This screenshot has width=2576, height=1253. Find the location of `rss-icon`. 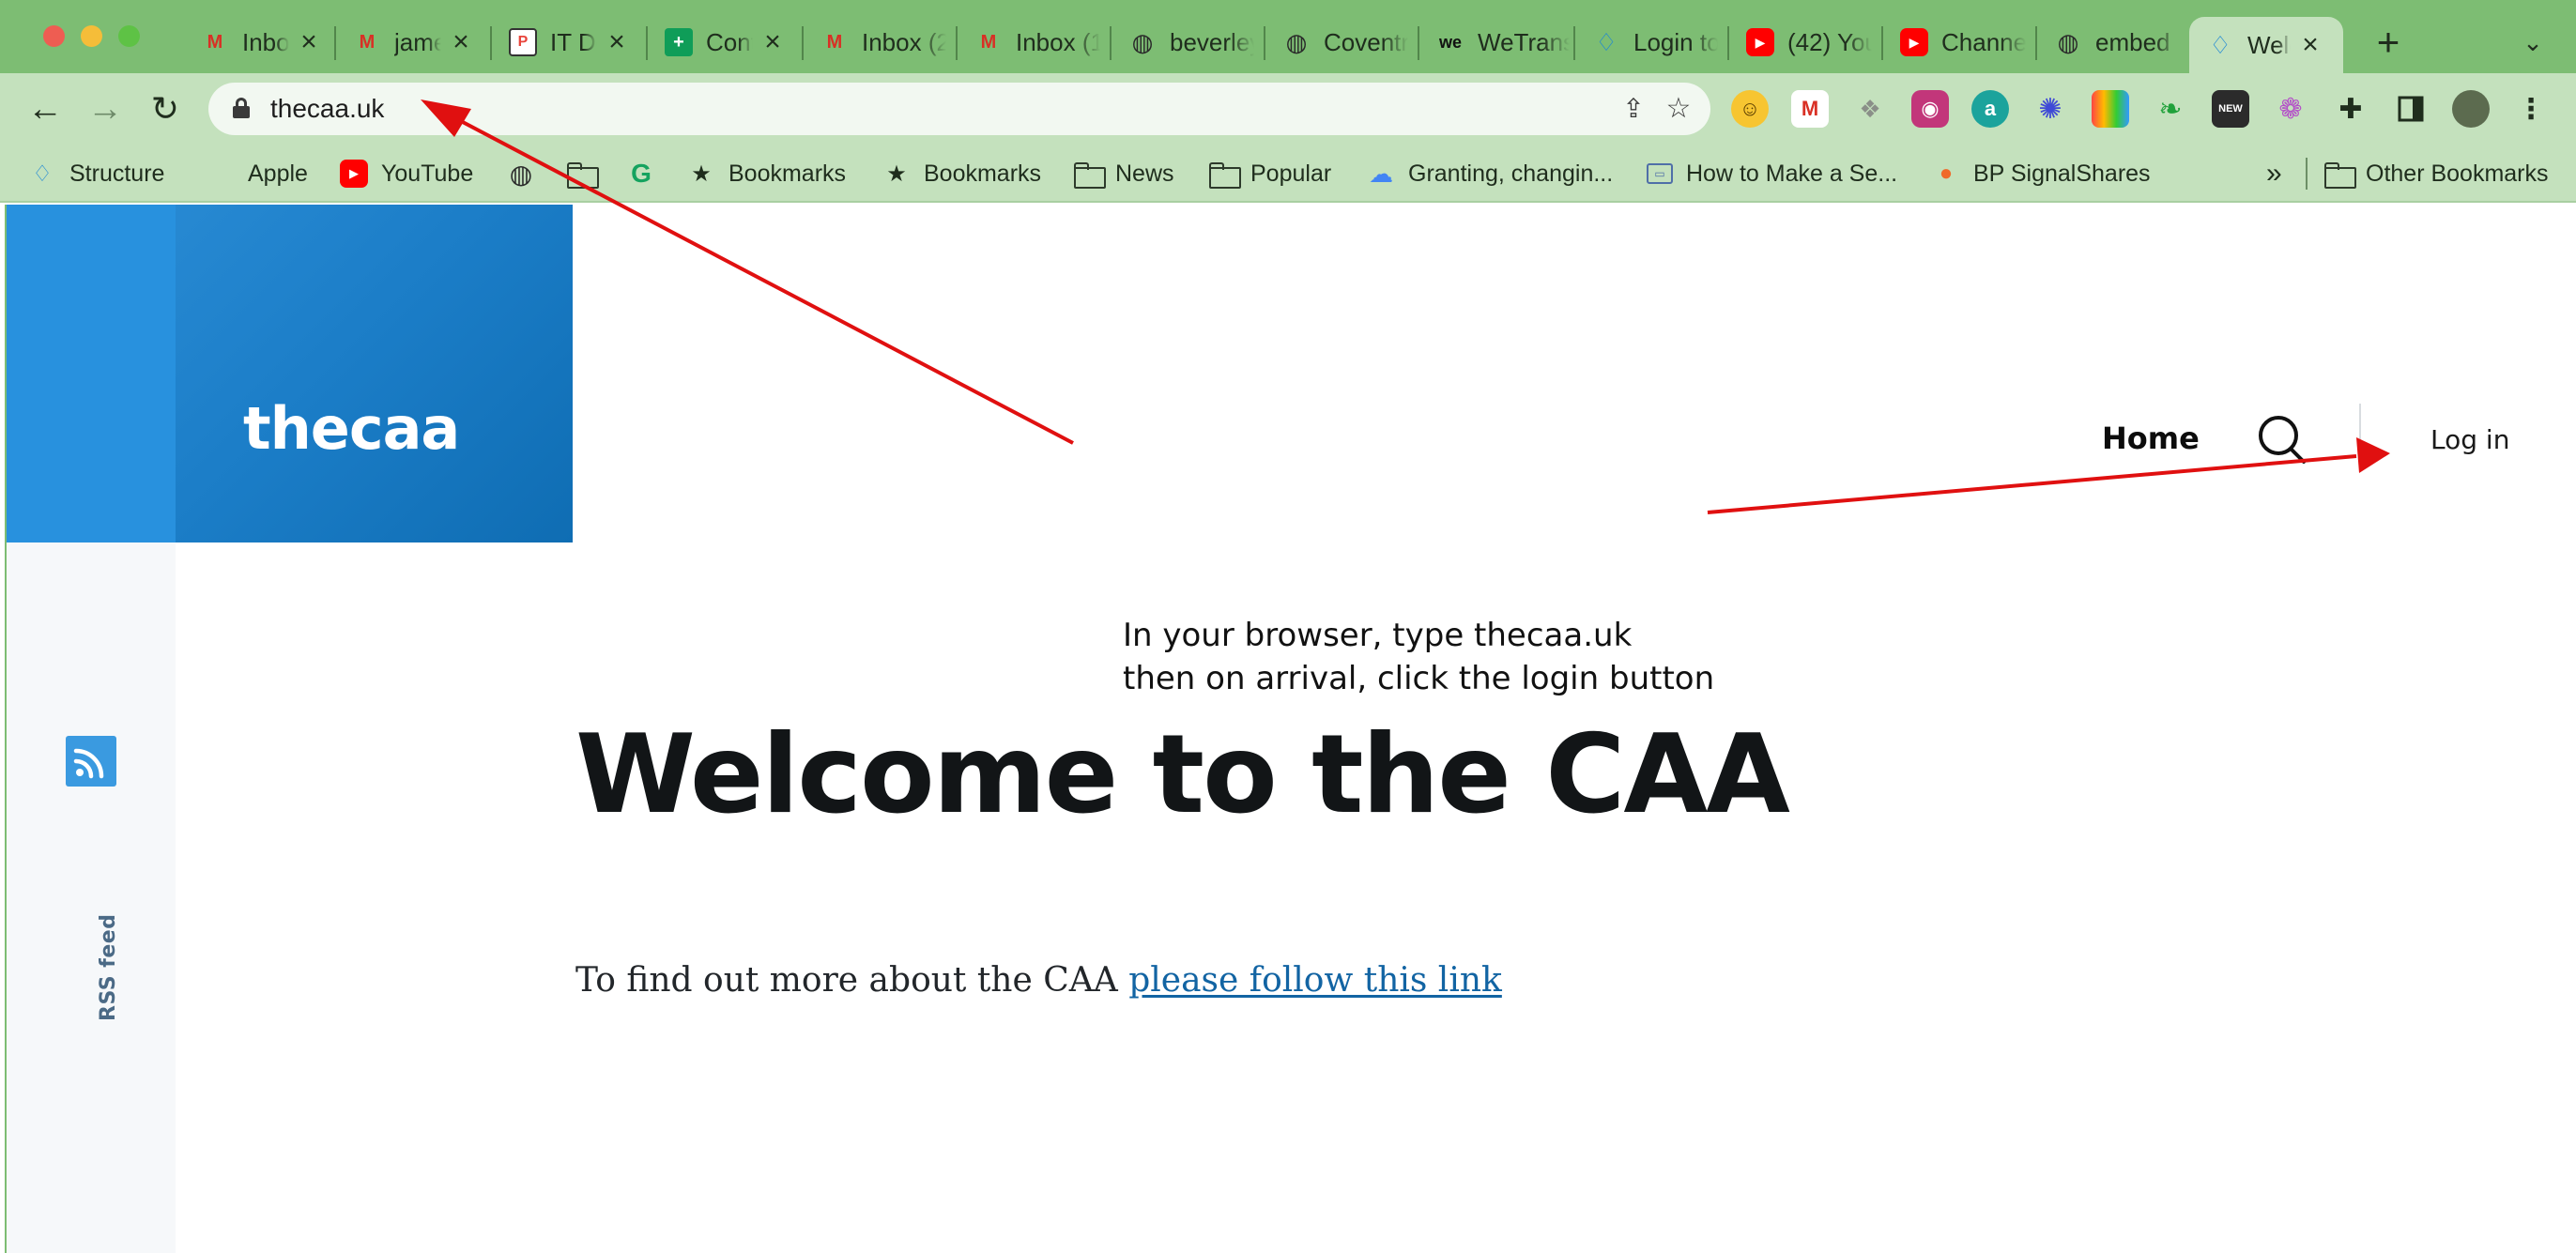

rss-icon is located at coordinates (91, 761).